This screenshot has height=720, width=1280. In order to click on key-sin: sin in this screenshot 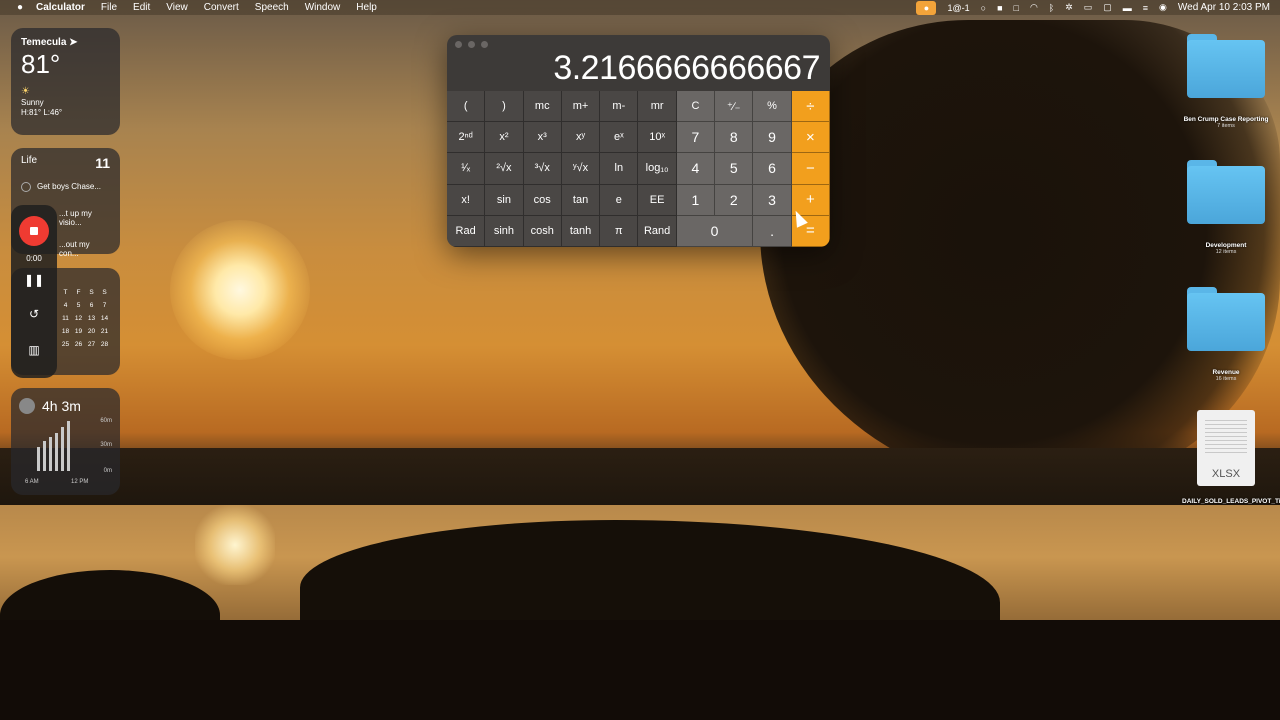, I will do `click(504, 200)`.